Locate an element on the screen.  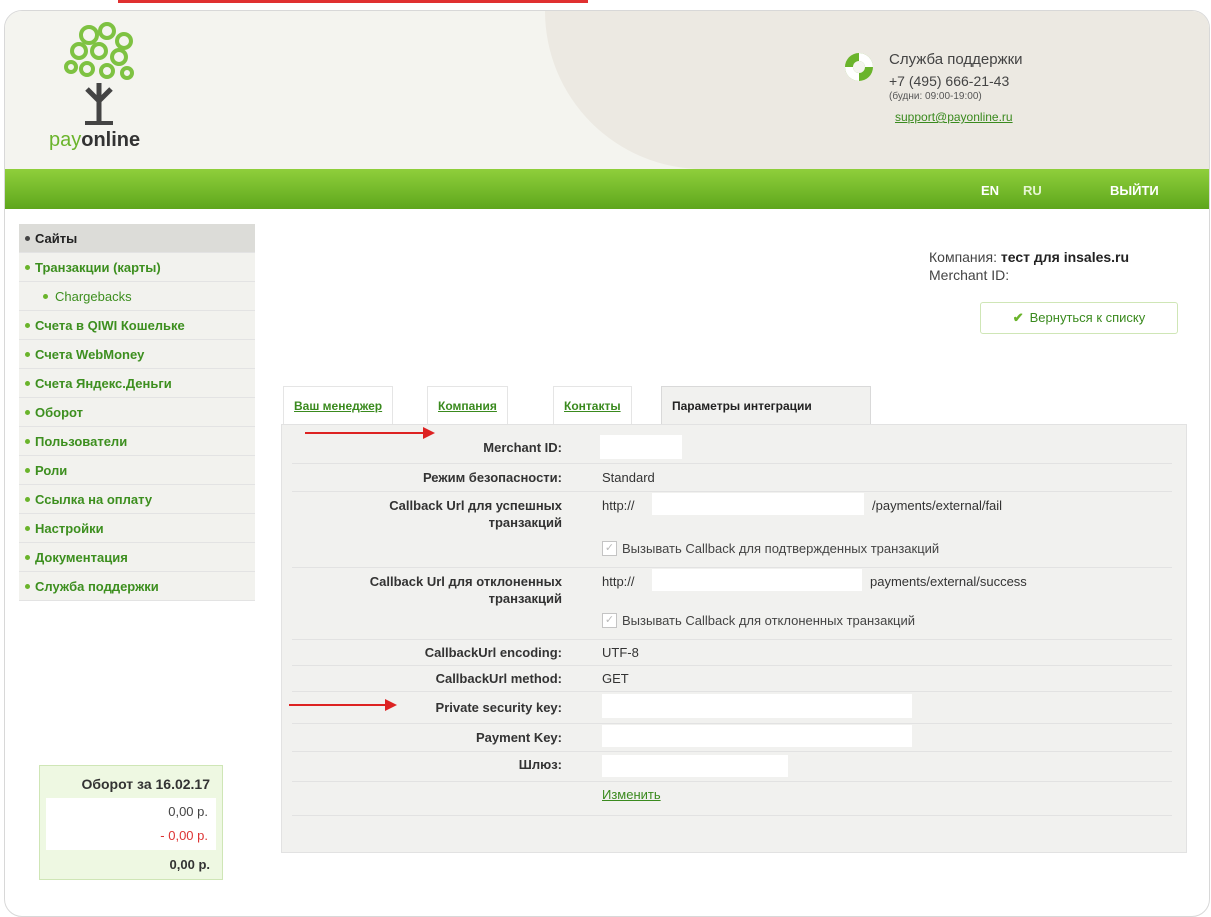
form-row-payment-key: Payment Key: is located at coordinates (732, 737).